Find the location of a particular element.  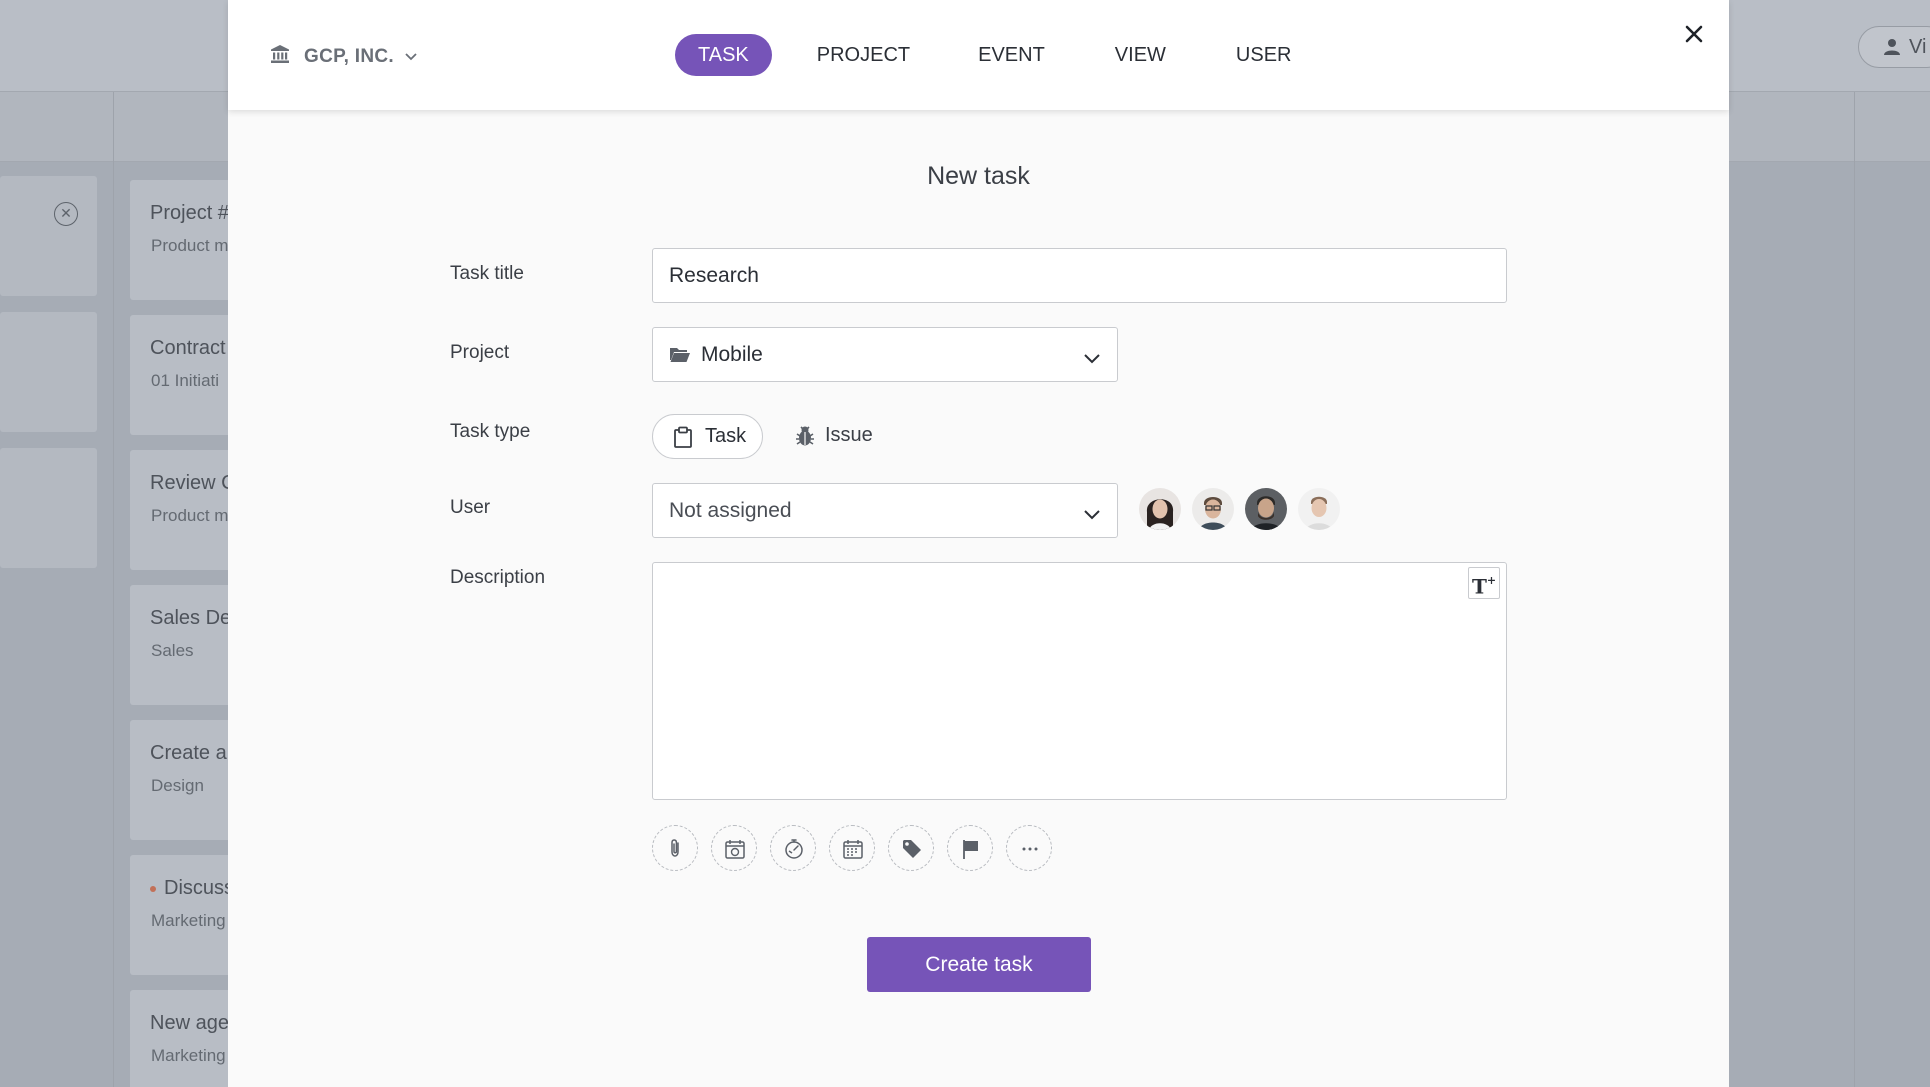

background-card-title: Create a is located at coordinates (188, 753).